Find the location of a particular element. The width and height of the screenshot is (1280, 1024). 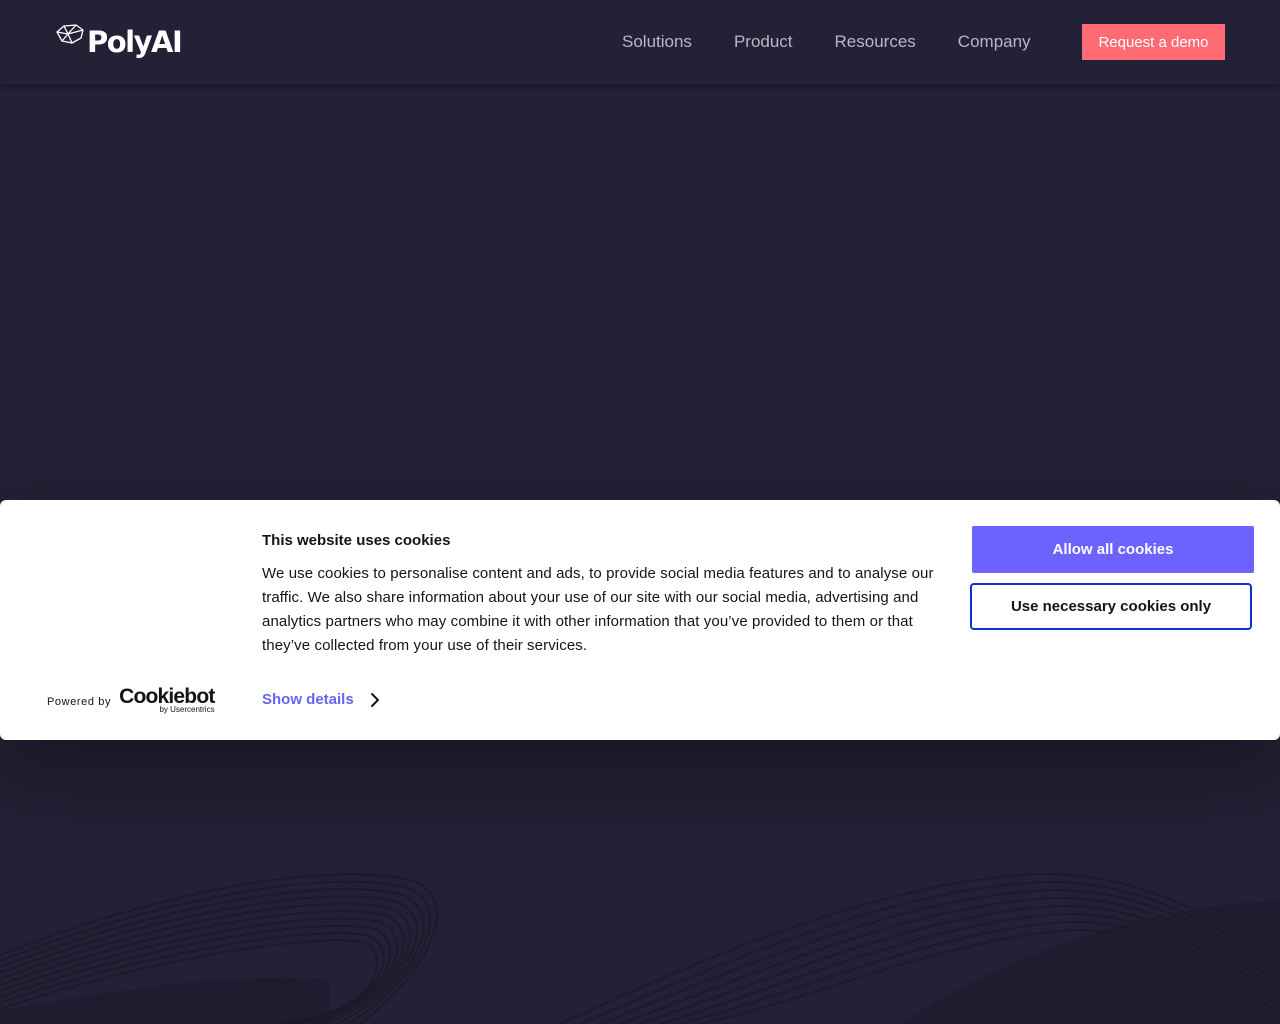

nav-item-product: Product is located at coordinates (763, 42).